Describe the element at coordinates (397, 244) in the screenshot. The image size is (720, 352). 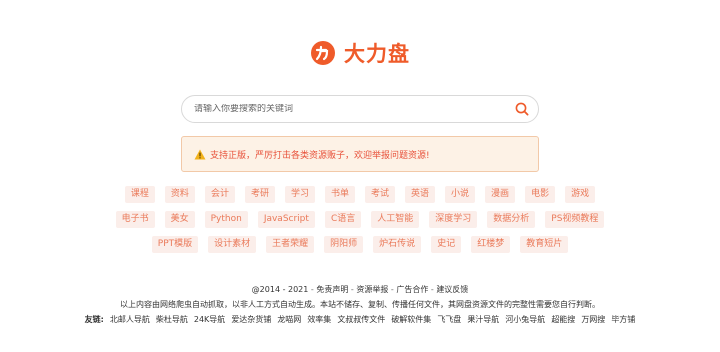
I see `tag-item: 炉石传说` at that location.